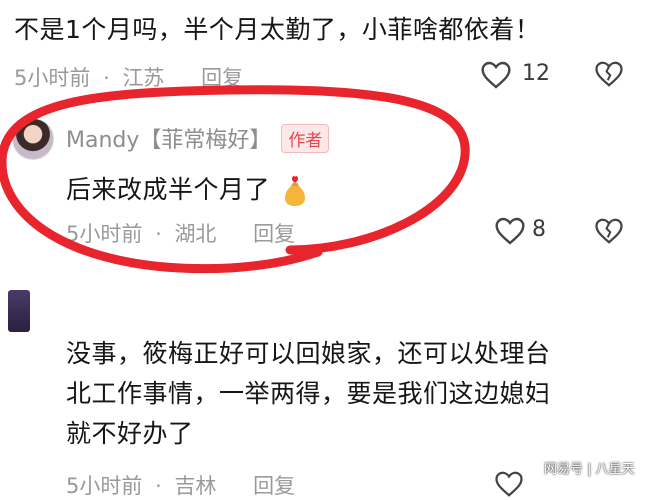 The width and height of the screenshot is (660, 500). What do you see at coordinates (274, 486) in the screenshot?
I see `comment-3-reply-button: 回复` at bounding box center [274, 486].